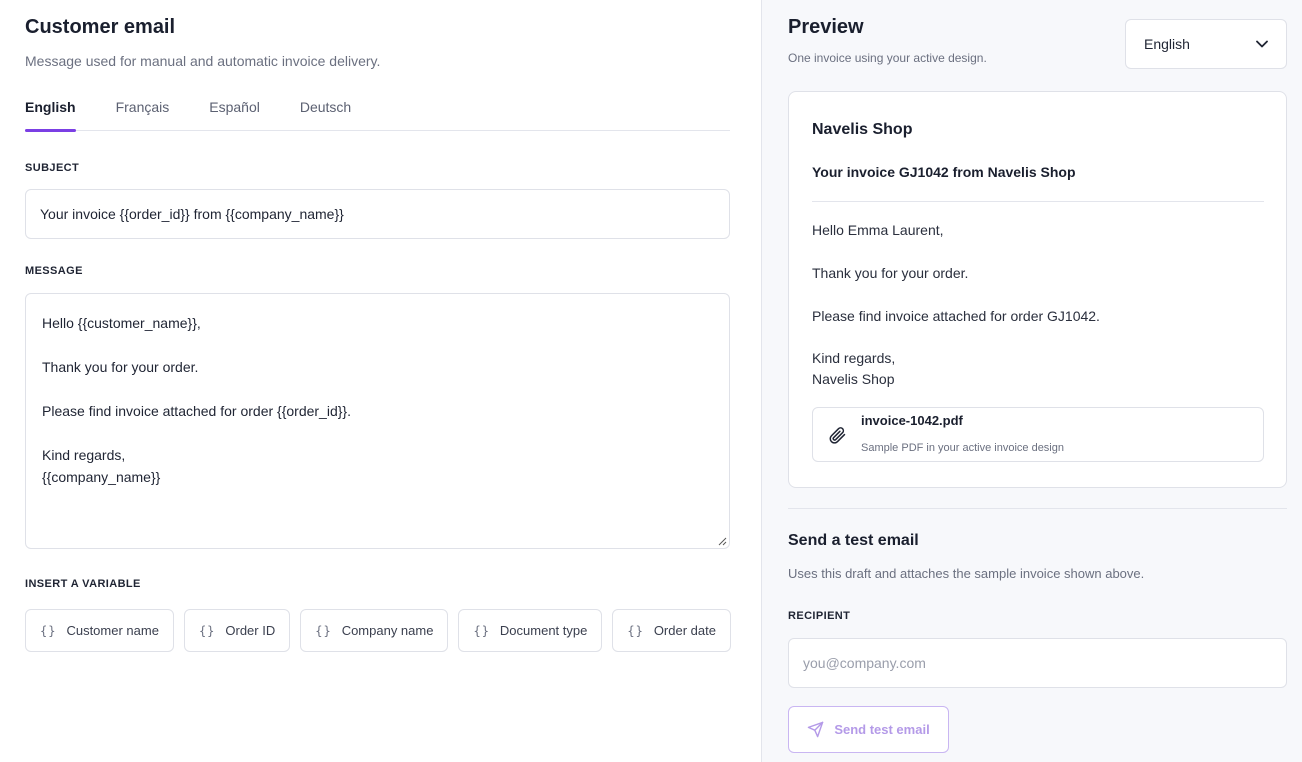 This screenshot has width=1302, height=762. What do you see at coordinates (882, 729) in the screenshot?
I see `send-button-label: Send test email` at bounding box center [882, 729].